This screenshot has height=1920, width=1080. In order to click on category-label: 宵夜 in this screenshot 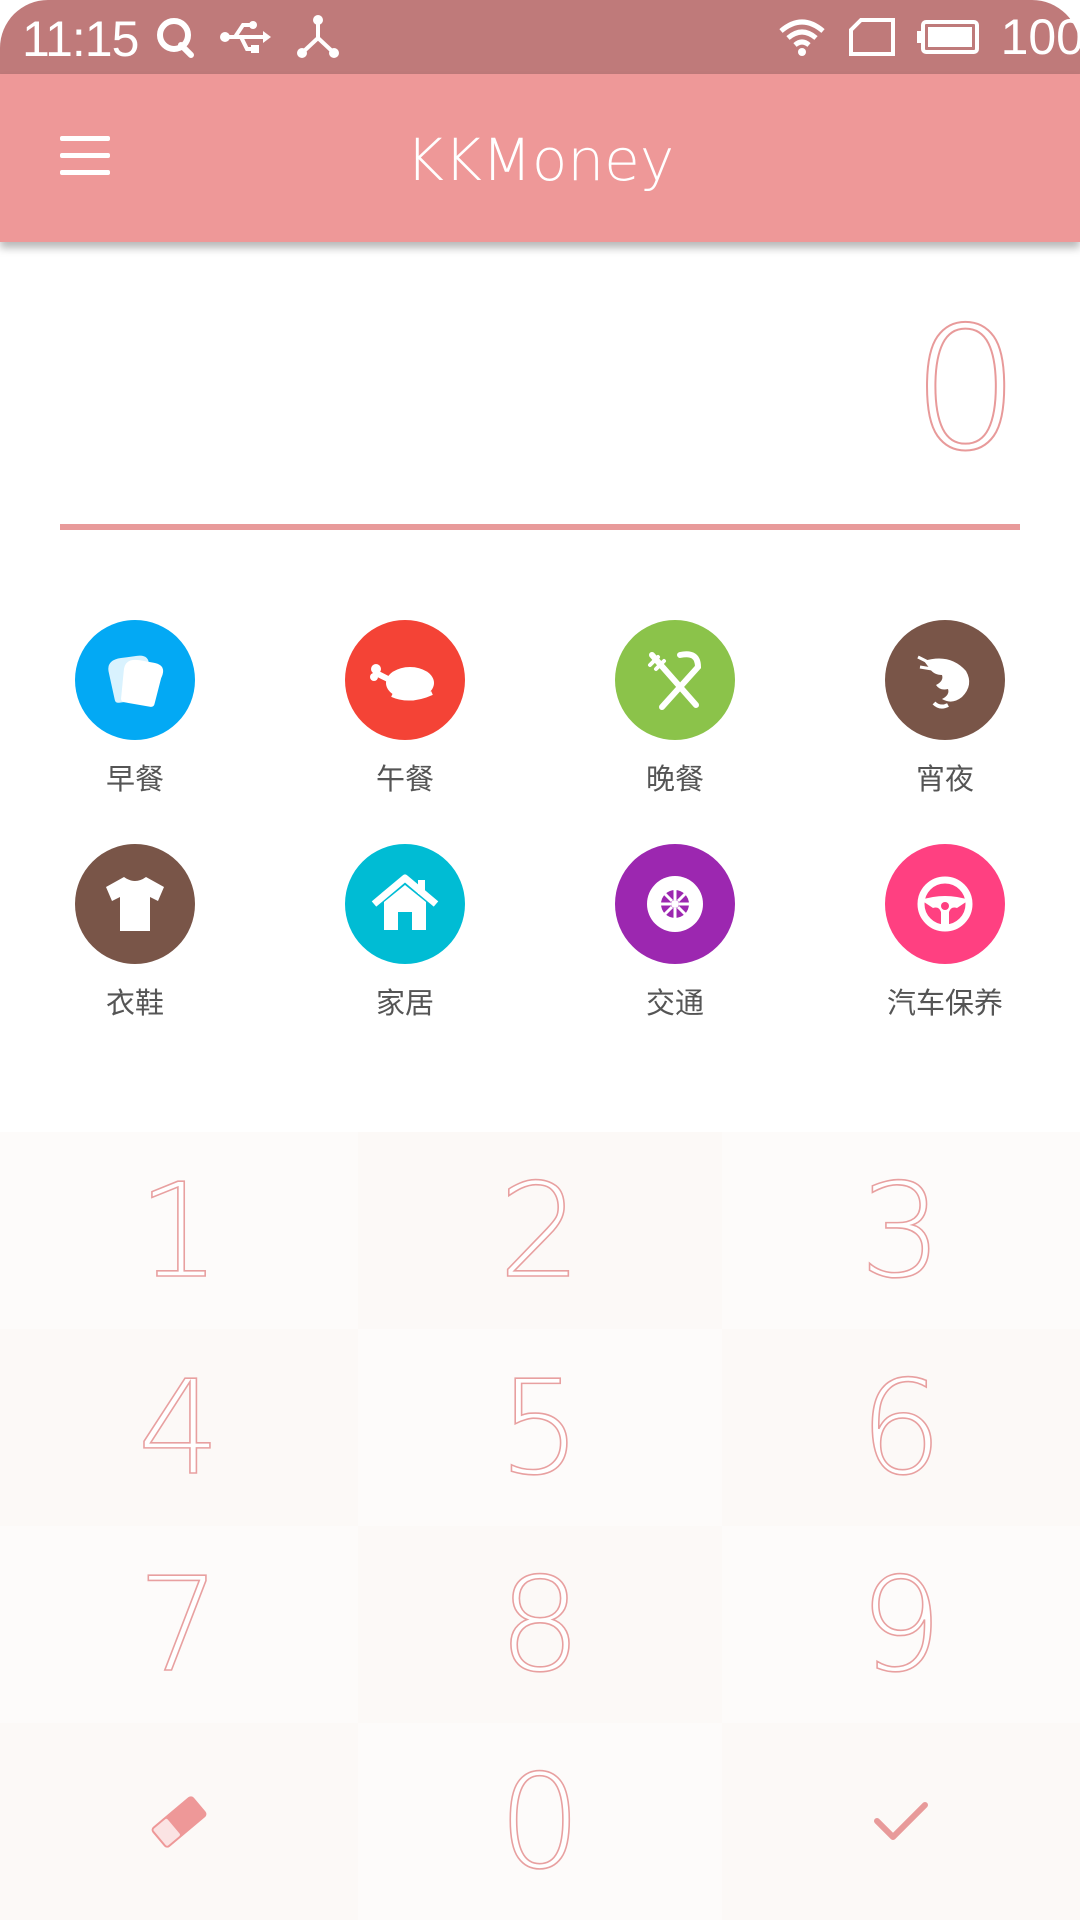, I will do `click(944, 779)`.